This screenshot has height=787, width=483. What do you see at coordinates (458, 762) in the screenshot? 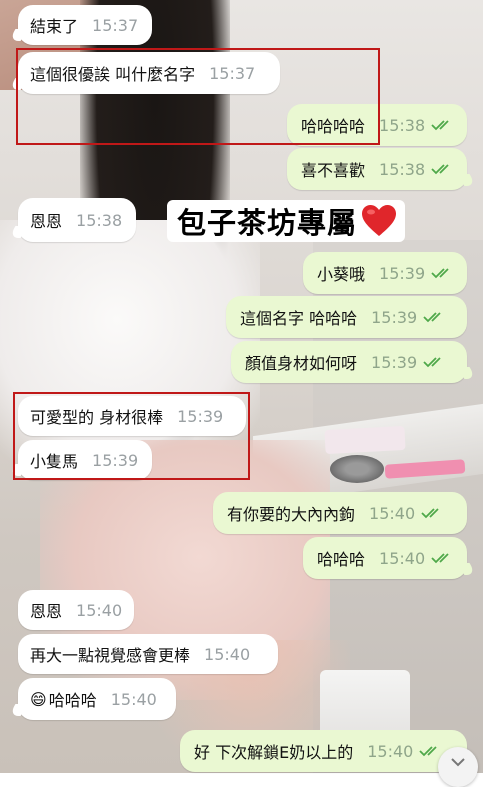
I see `chevron-down-icon` at bounding box center [458, 762].